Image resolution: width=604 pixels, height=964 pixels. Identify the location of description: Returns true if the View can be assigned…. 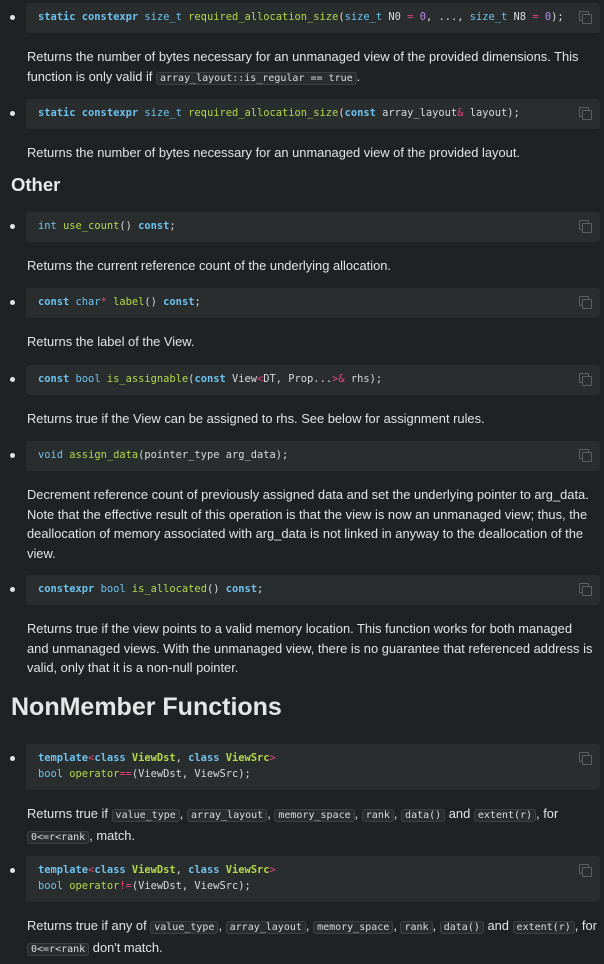
(256, 418).